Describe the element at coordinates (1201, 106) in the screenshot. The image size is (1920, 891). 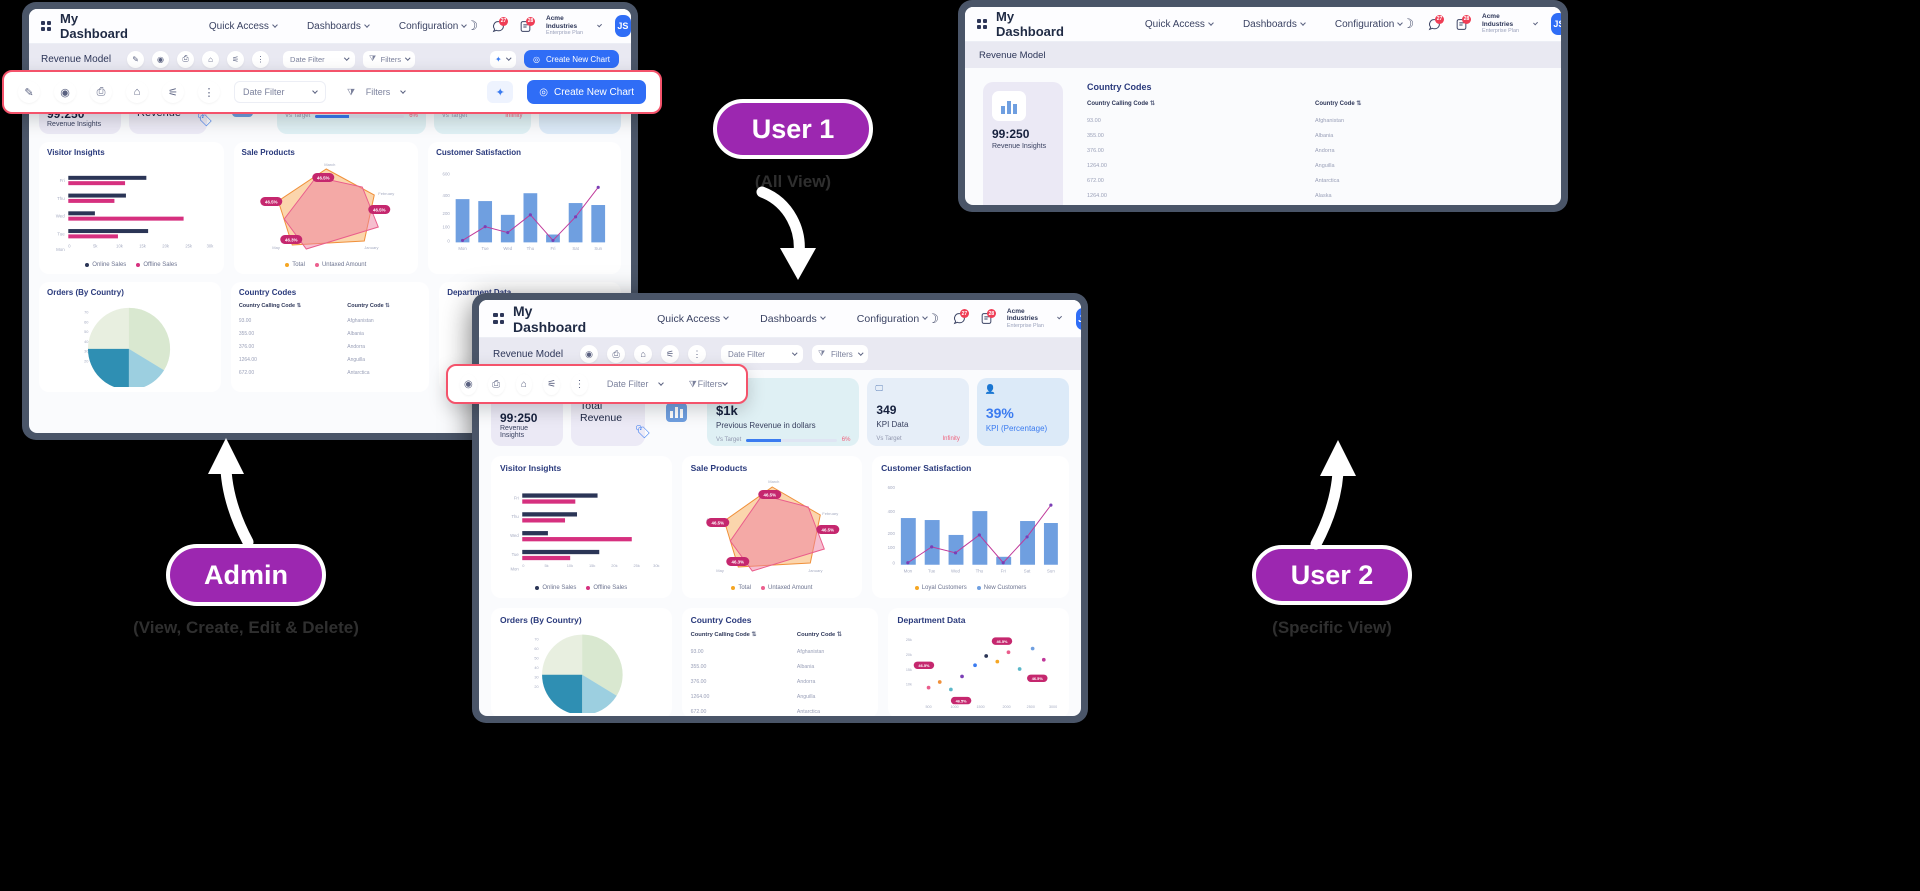
I see `col-country-calling-code: Country Calling Code ⇅` at that location.